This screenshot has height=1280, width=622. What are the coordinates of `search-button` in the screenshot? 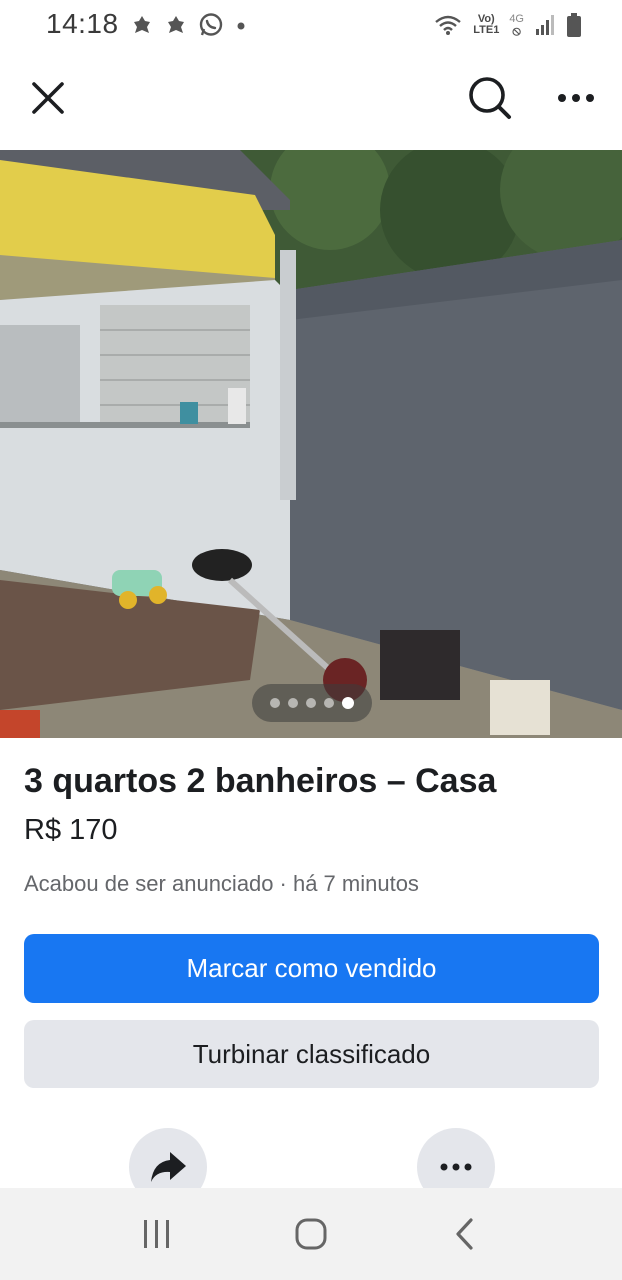 It's located at (490, 98).